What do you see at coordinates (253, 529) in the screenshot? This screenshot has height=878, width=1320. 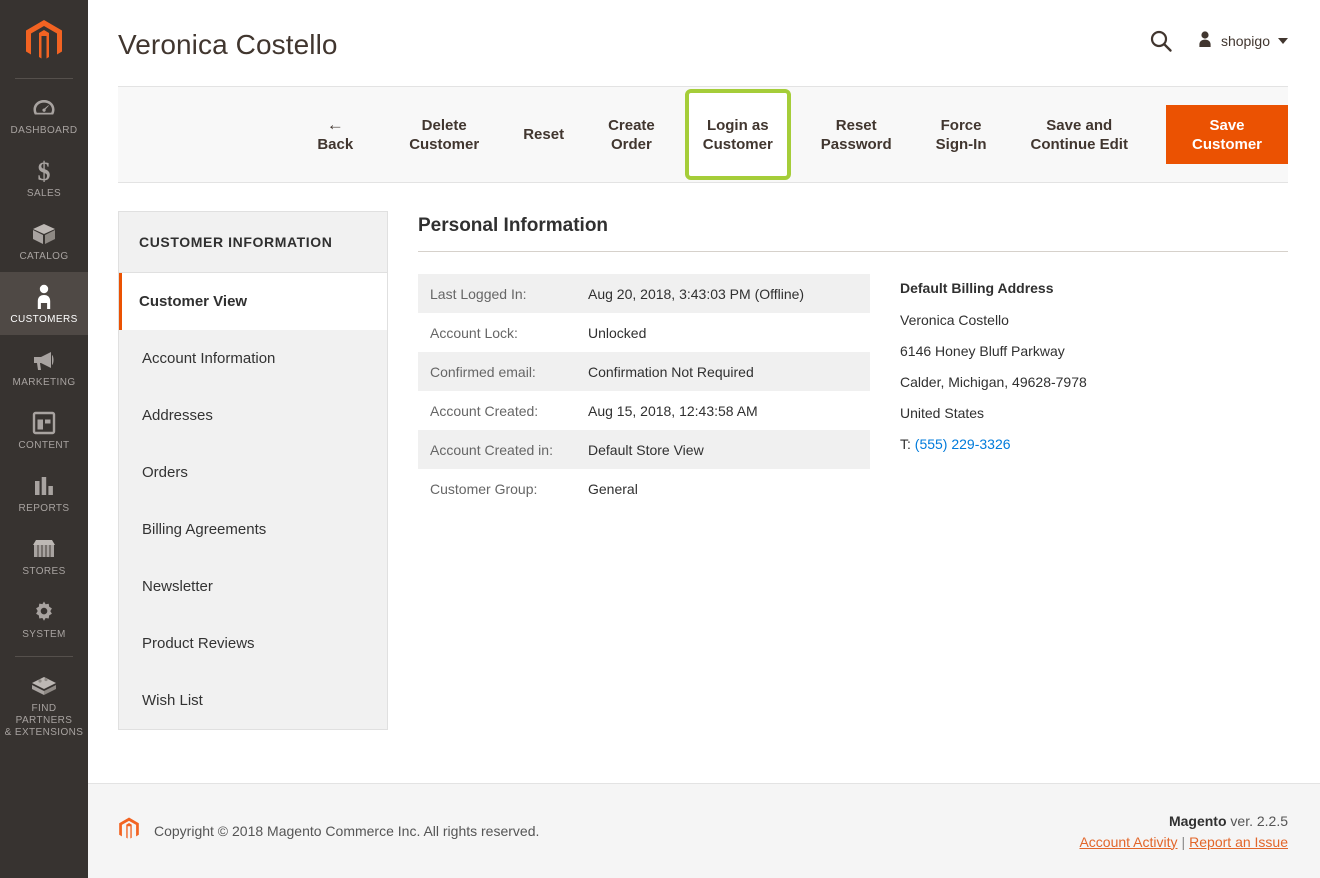 I see `sidebar-item-billing-agreements: Billing Agreements` at bounding box center [253, 529].